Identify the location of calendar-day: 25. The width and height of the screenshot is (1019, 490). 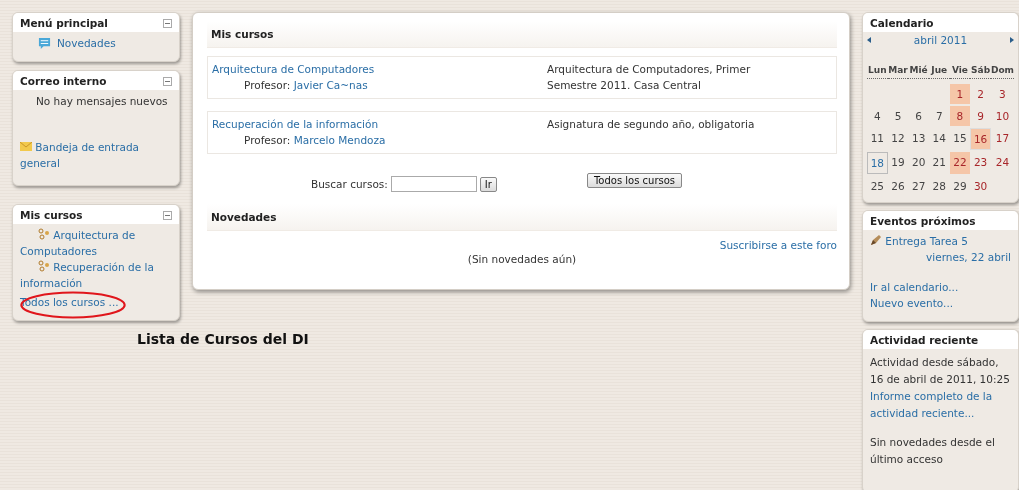
(877, 186).